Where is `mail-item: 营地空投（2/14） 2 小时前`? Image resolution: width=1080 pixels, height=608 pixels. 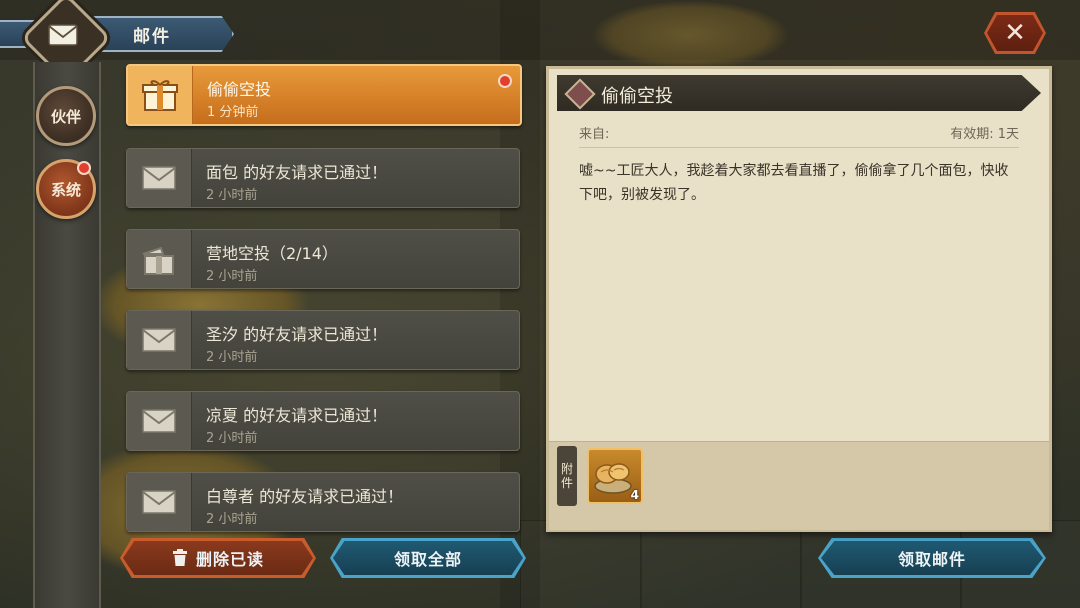 mail-item: 营地空投（2/14） 2 小时前 is located at coordinates (323, 259).